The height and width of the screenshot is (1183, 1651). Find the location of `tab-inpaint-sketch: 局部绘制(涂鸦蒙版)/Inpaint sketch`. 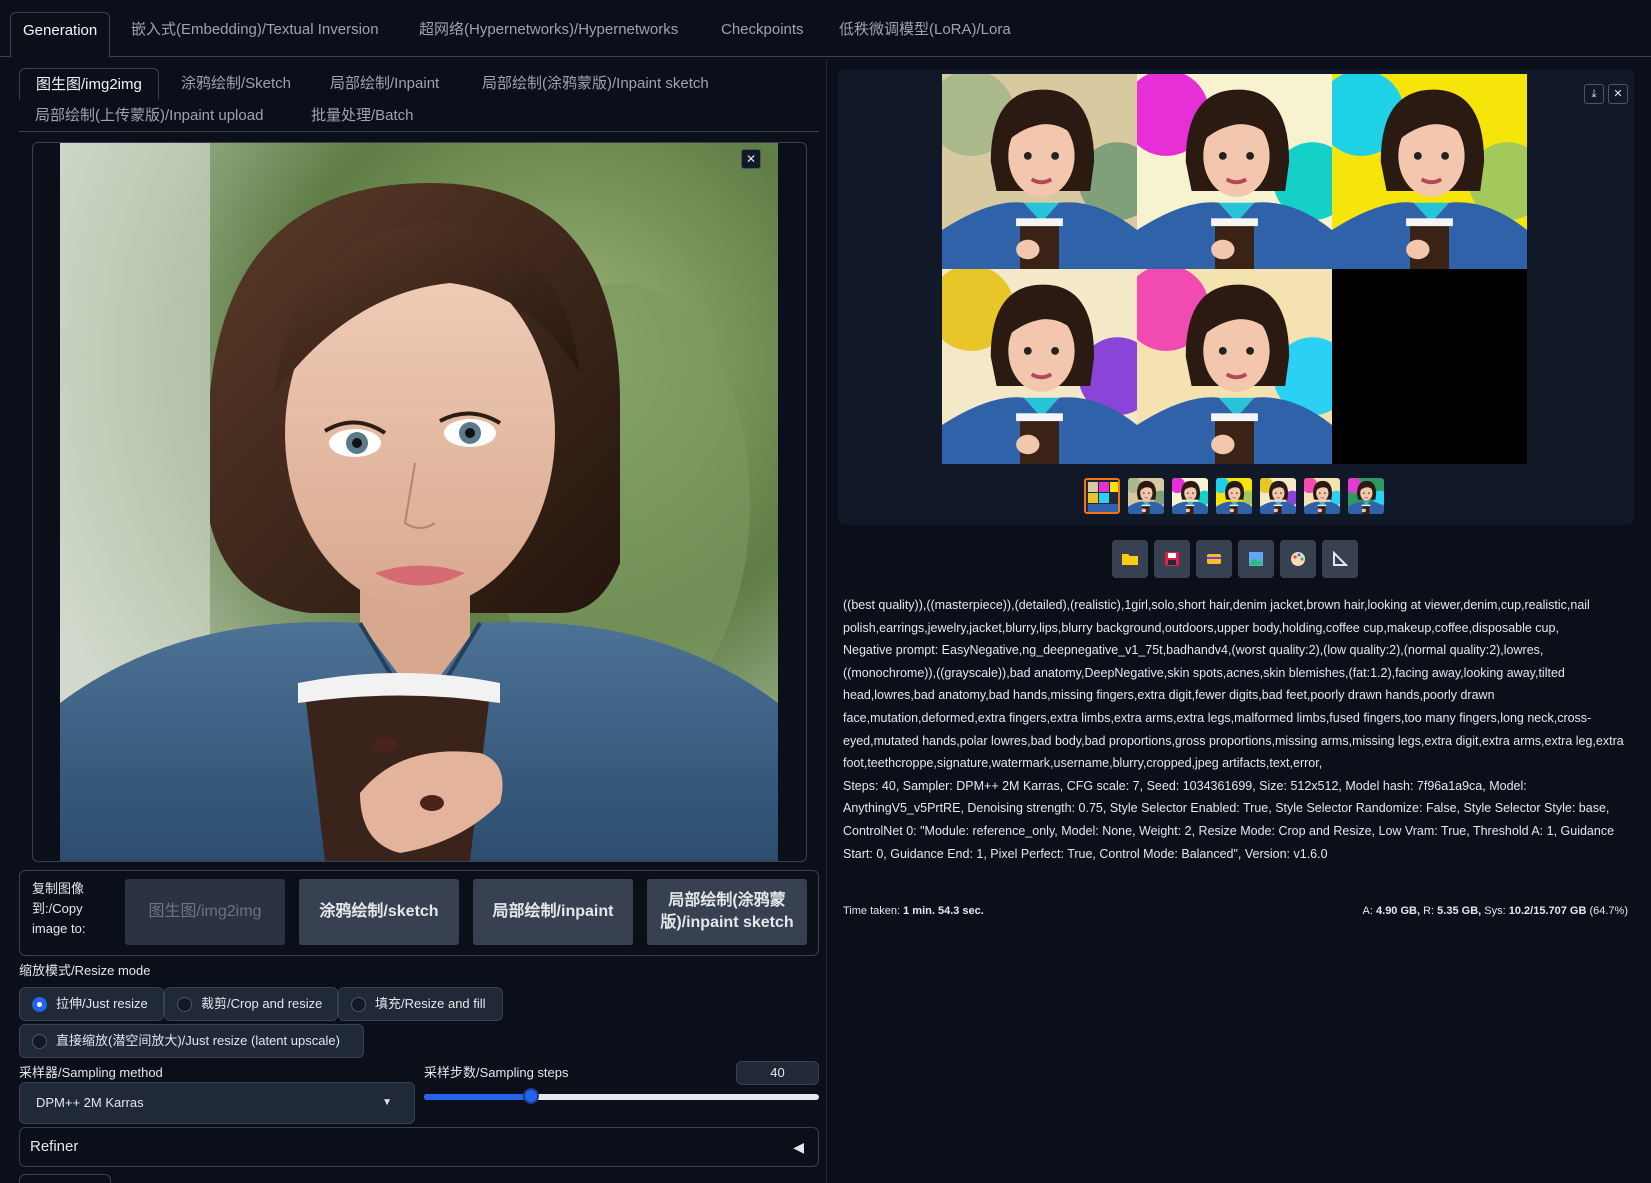

tab-inpaint-sketch: 局部绘制(涂鸦蒙版)/Inpaint sketch is located at coordinates (595, 84).